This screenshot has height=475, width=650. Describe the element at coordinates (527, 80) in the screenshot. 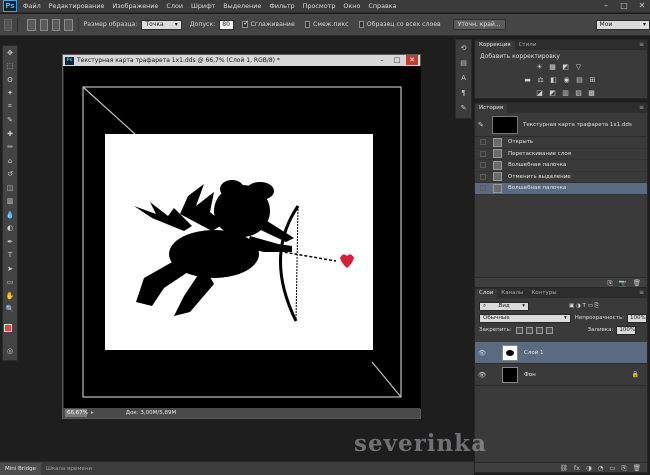

I see `adjustment-icon: ▬` at that location.